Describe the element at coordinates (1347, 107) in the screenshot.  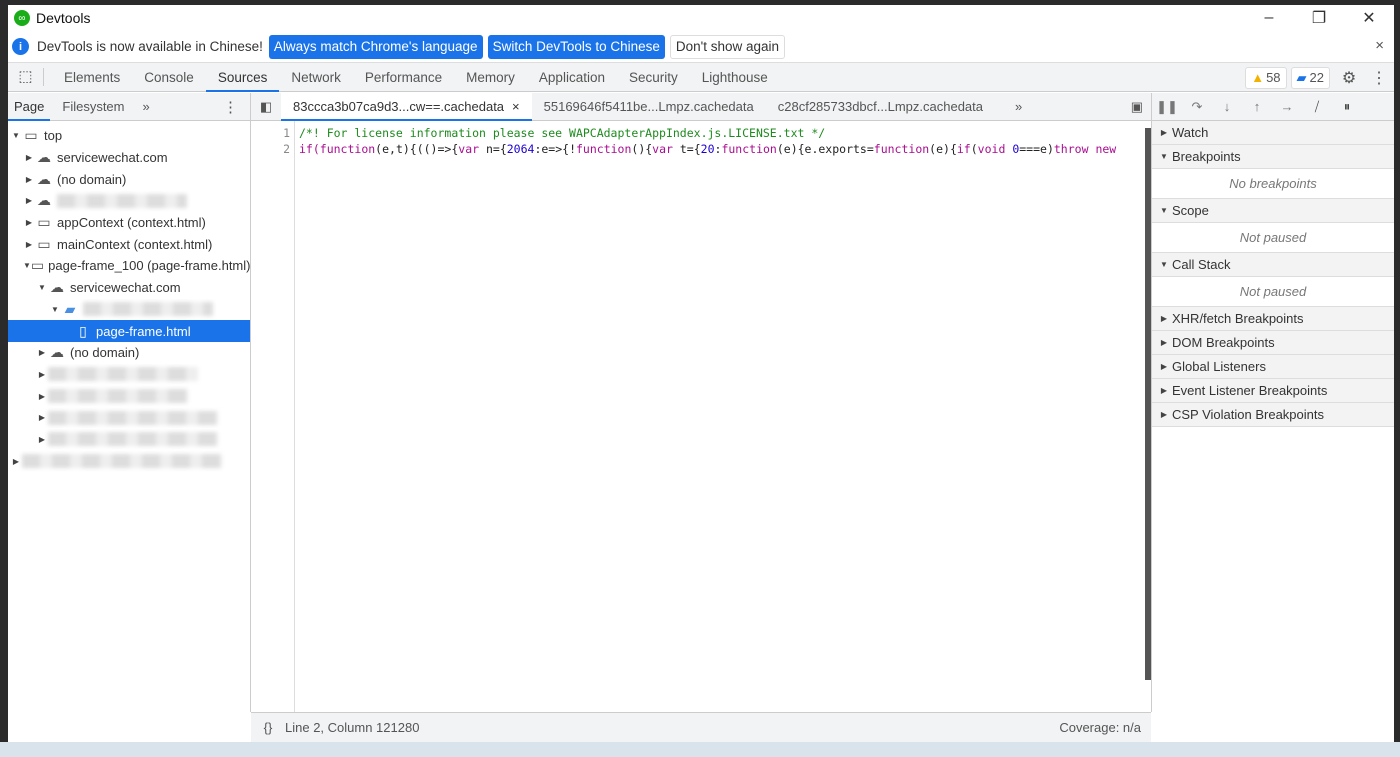
I see `pause-on-exceptions-icon: ⏸` at that location.